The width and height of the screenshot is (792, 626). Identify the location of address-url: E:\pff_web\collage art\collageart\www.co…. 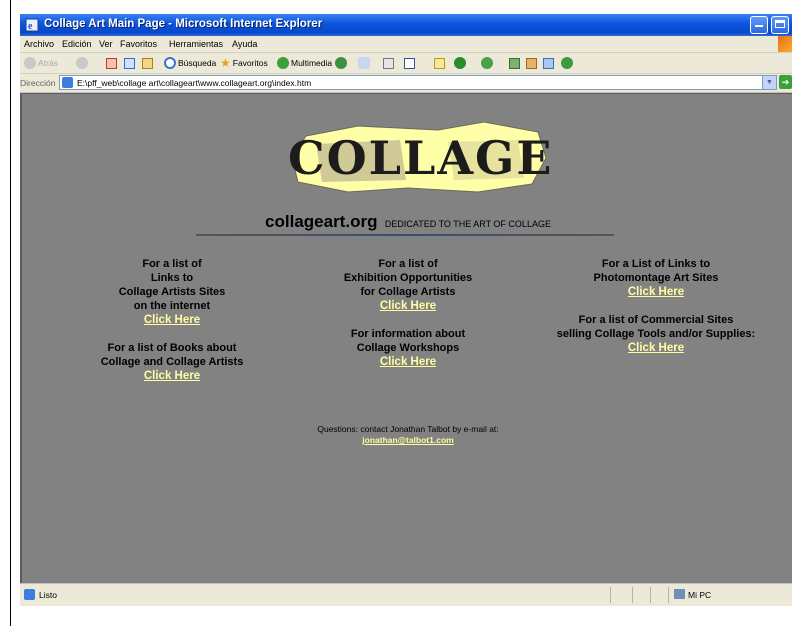
(194, 83).